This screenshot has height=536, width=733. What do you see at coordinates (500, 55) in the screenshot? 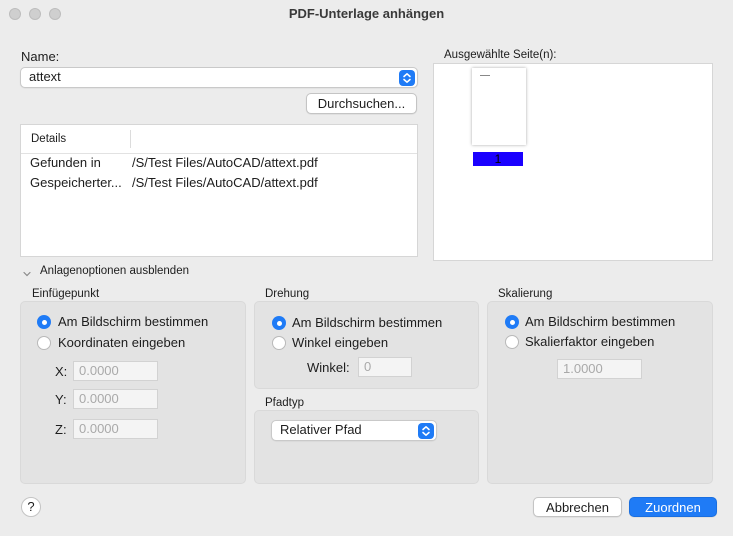
I see `selected-pages-label: Ausgewählte Seite(n):` at bounding box center [500, 55].